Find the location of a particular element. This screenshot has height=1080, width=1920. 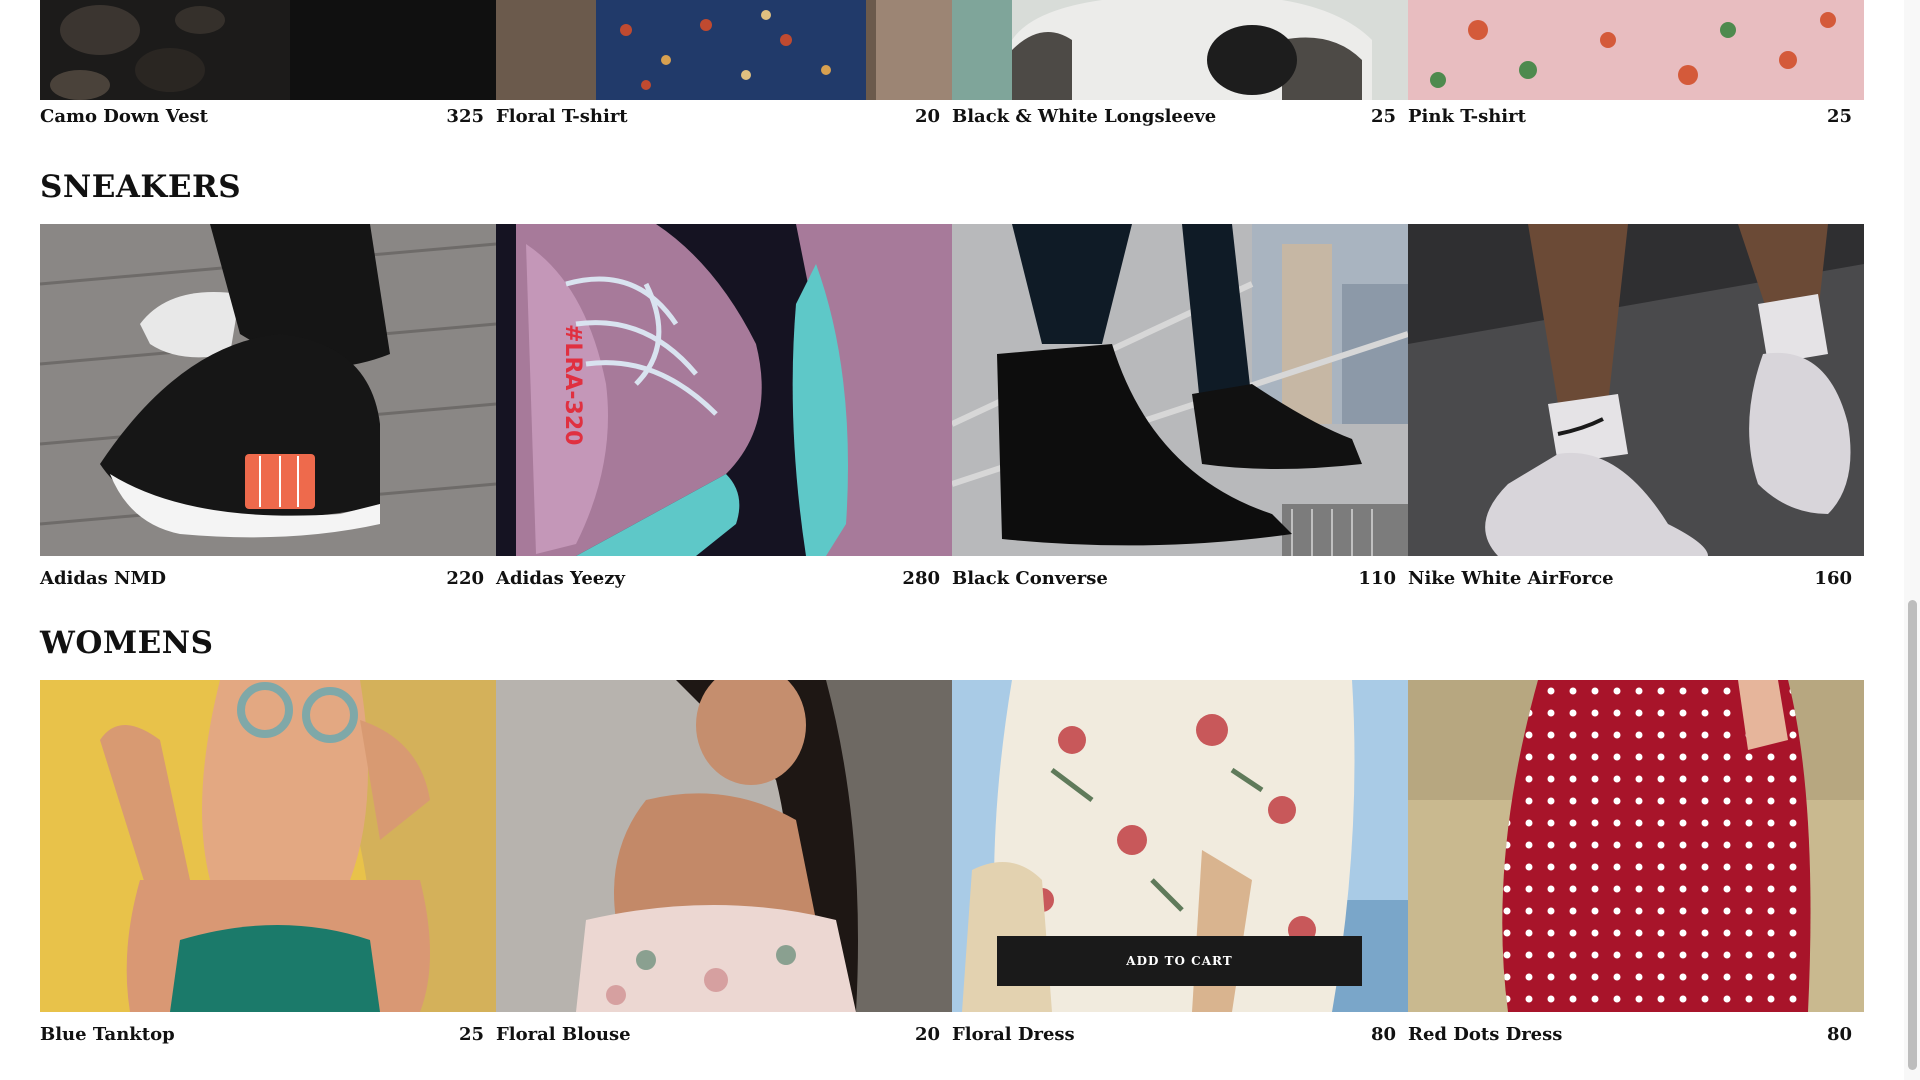

product-name: Nike White AirForce is located at coordinates (1511, 578).